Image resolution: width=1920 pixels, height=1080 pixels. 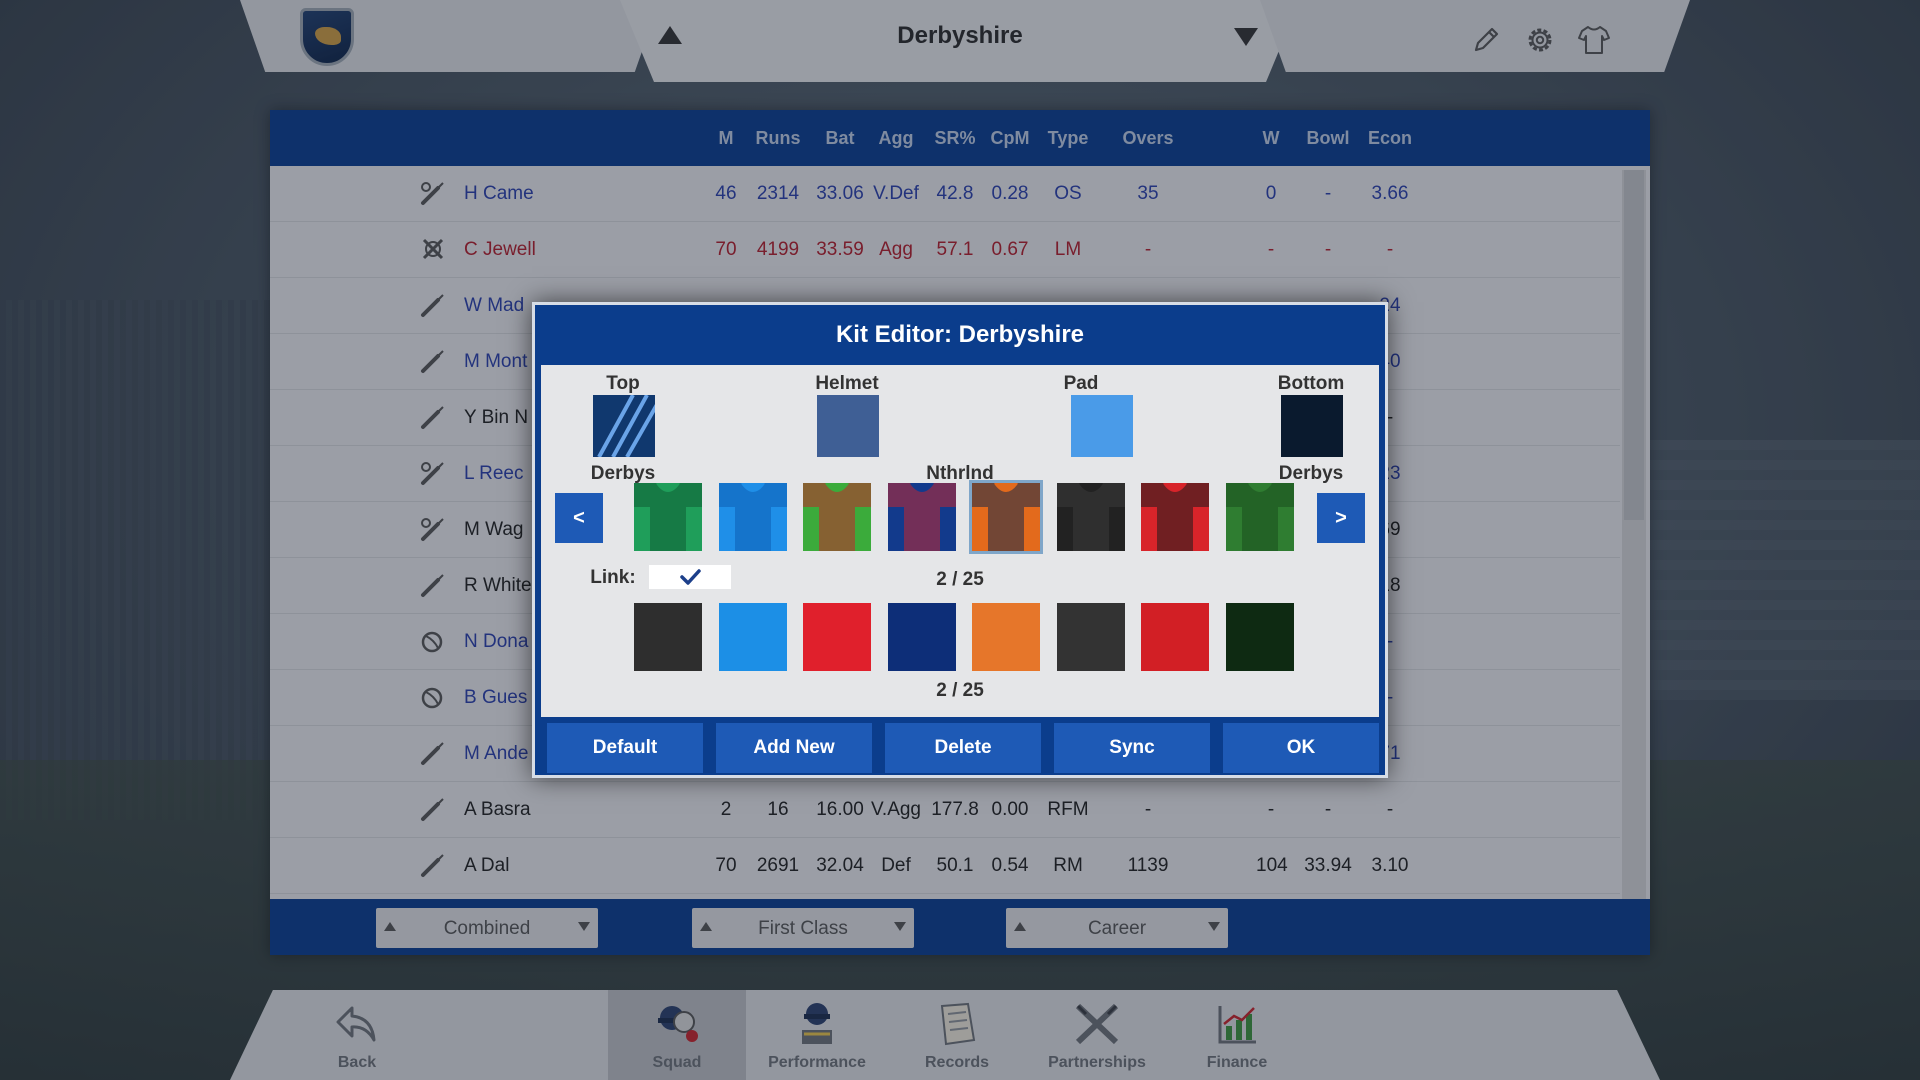 What do you see at coordinates (960, 473) in the screenshot?
I see `selected-top-name: Nthrlnd` at bounding box center [960, 473].